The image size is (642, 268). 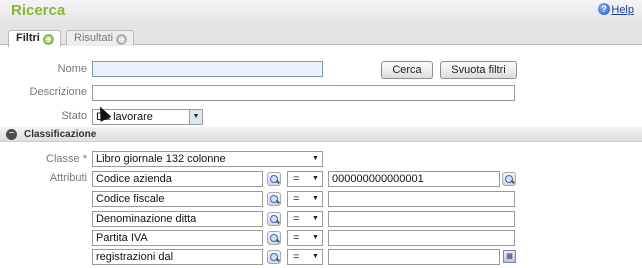 What do you see at coordinates (509, 256) in the screenshot?
I see `calendar-icon: ▦` at bounding box center [509, 256].